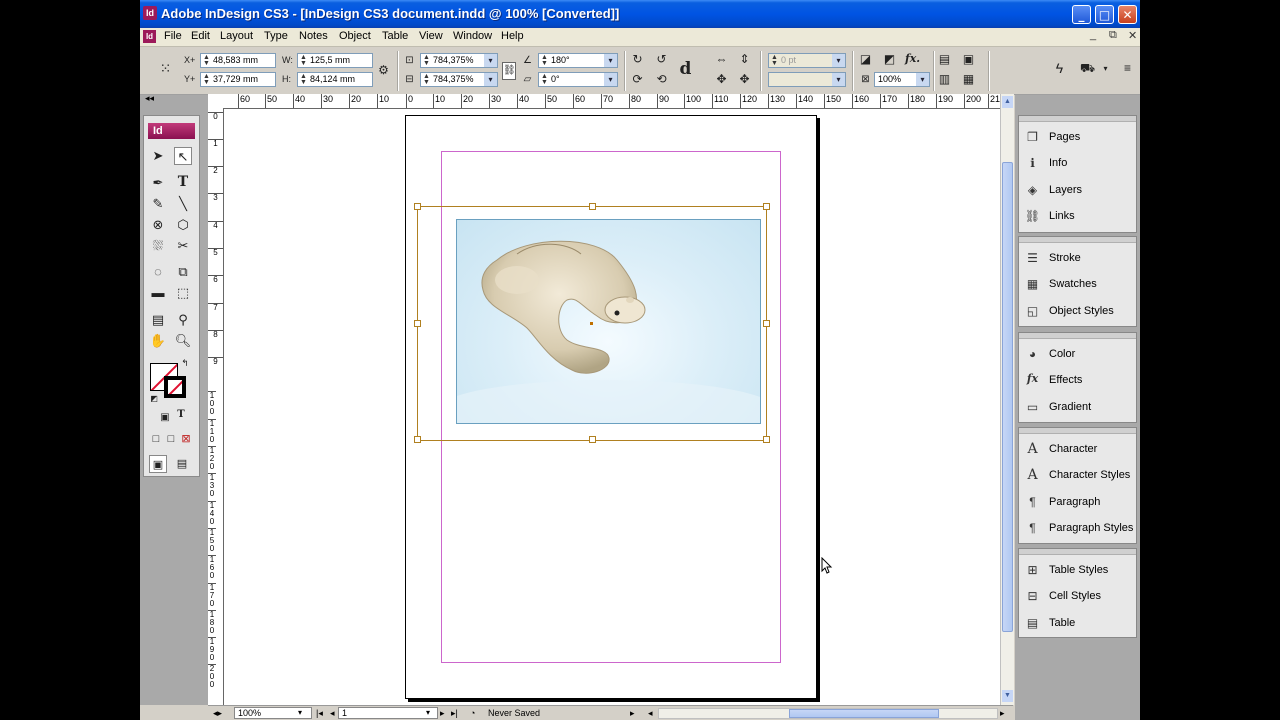 This screenshot has width=1280, height=720. I want to click on stroke-weight-field: ▲ ▼ 0 pt ▾, so click(807, 60).